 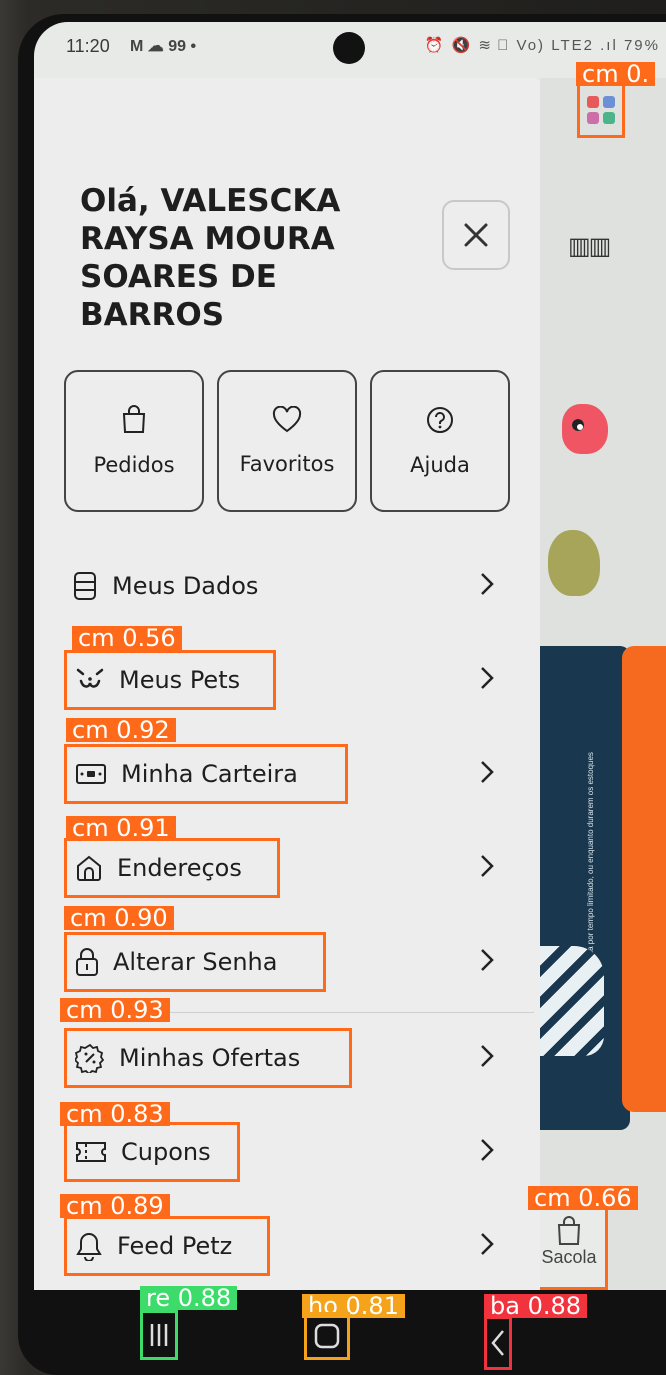 I want to click on home-button, so click(x=327, y=1336).